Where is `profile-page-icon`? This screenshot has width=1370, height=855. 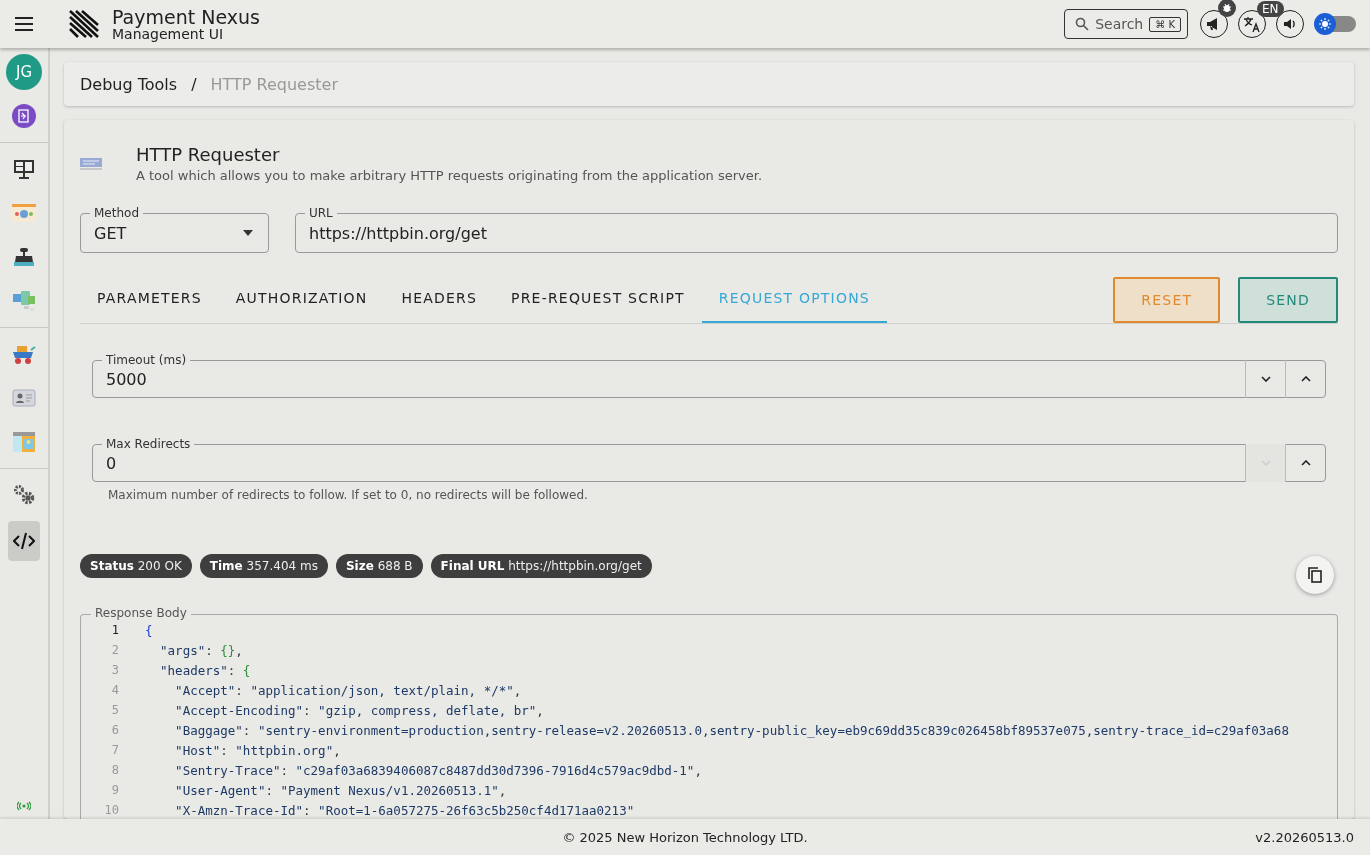
profile-page-icon is located at coordinates (24, 442).